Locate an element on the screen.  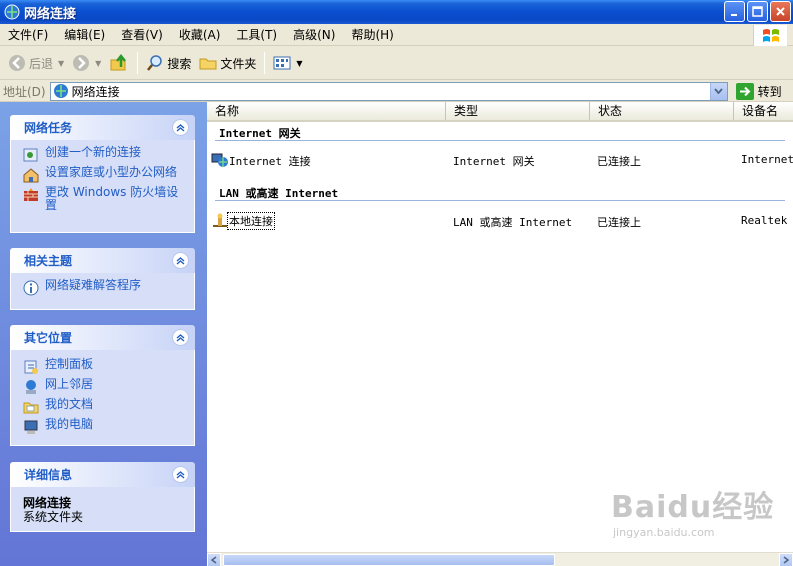
create-connection-task: 创建一个新的连接 is located at coordinates (104, 154).